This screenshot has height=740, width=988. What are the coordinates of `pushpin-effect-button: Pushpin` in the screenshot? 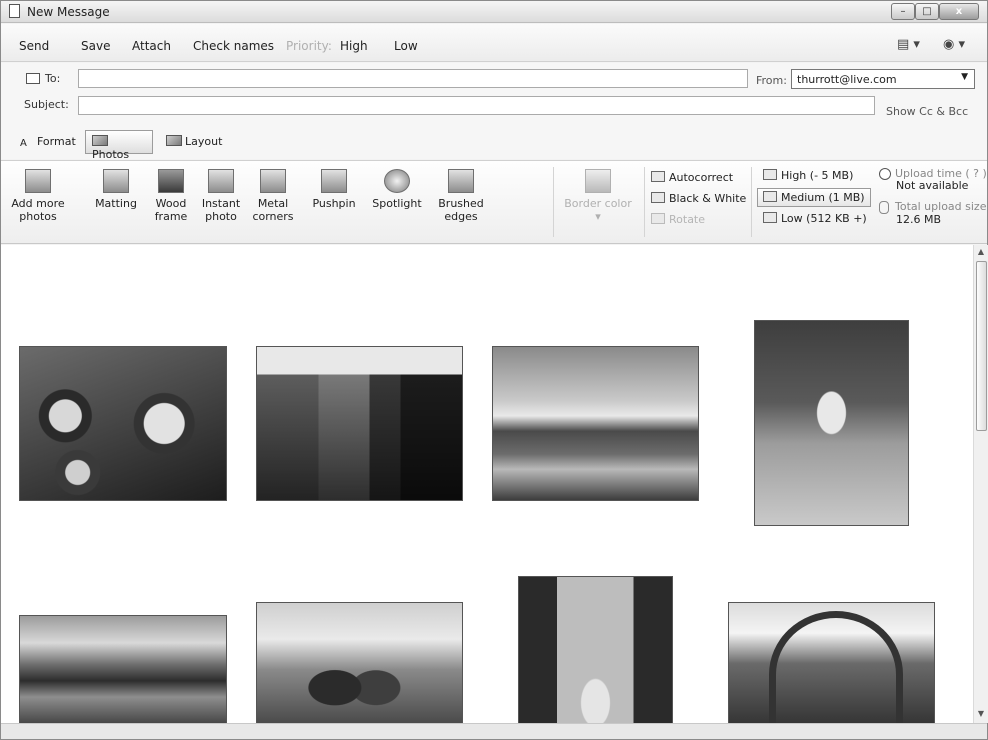 It's located at (334, 189).